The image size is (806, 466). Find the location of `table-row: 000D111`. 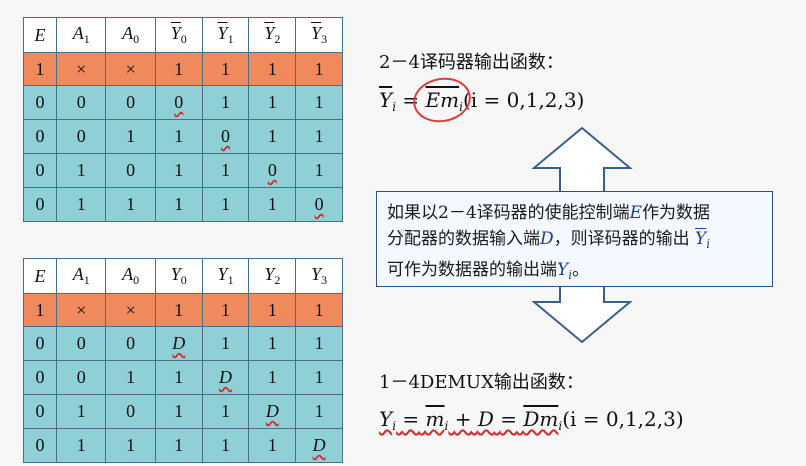

table-row: 000D111 is located at coordinates (183, 343).